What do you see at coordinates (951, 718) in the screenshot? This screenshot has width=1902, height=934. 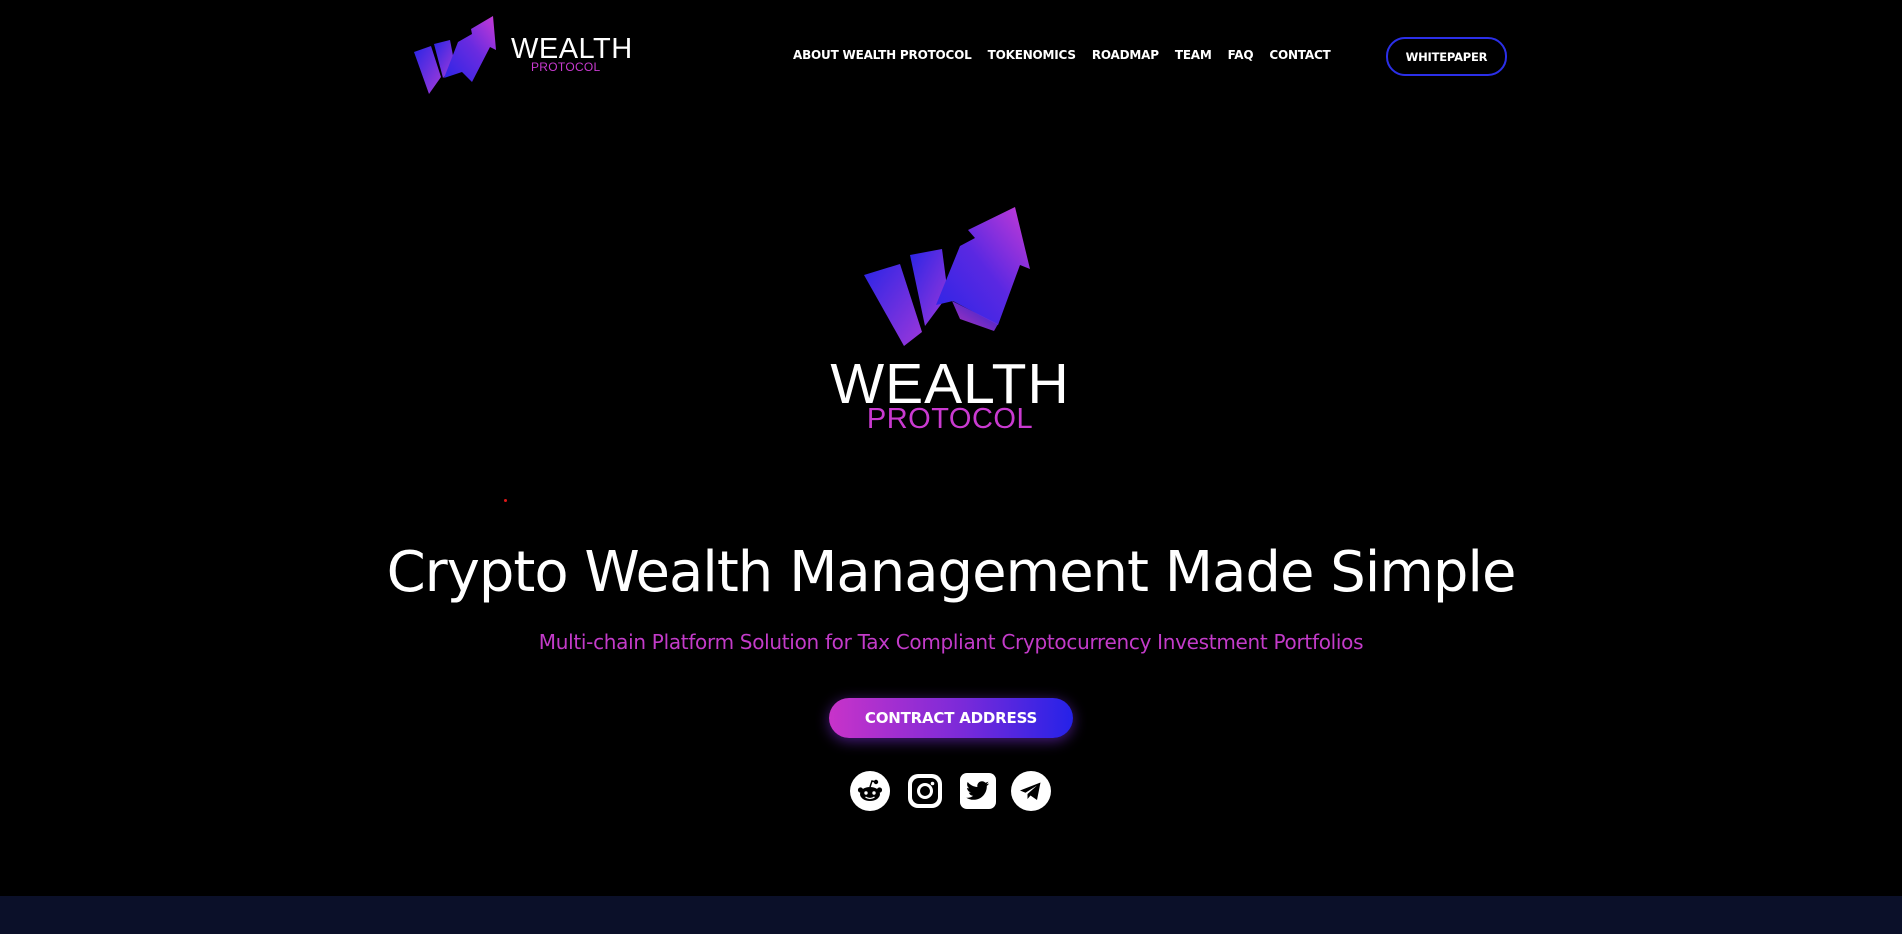 I see `contract-address-button: CONTRACT ADDRESS` at bounding box center [951, 718].